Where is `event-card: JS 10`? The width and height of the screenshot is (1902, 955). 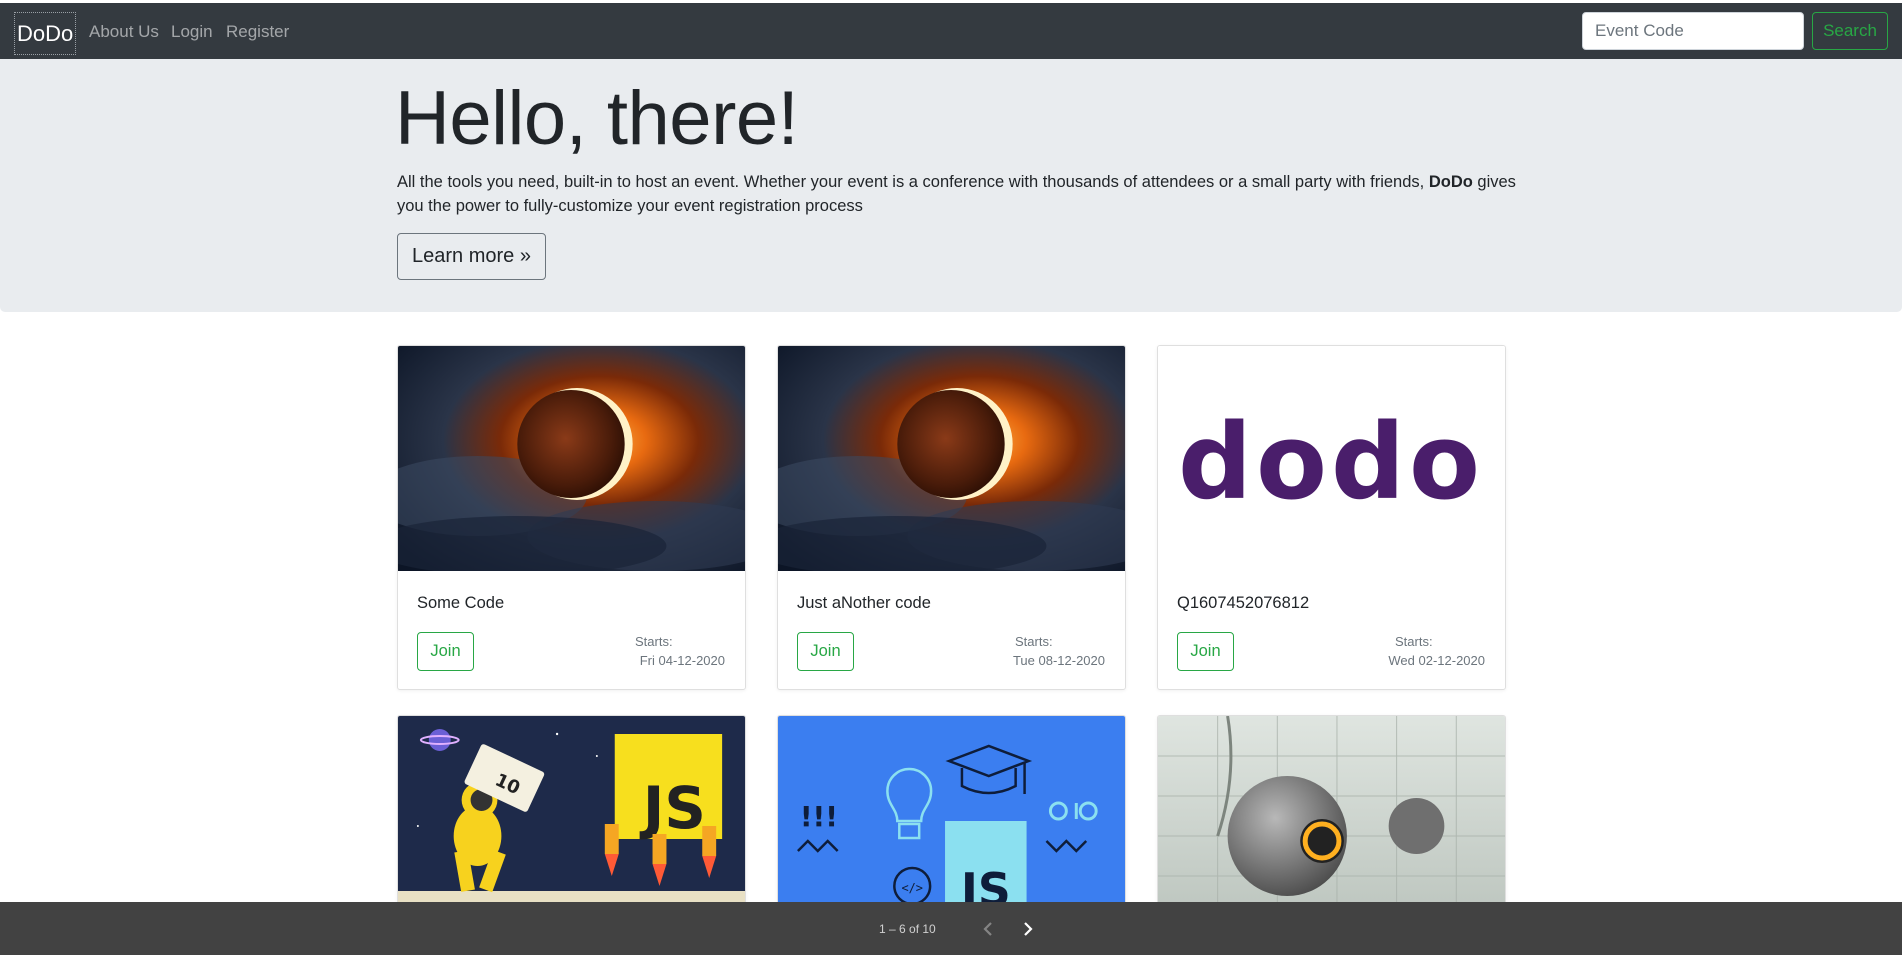 event-card: JS 10 is located at coordinates (571, 815).